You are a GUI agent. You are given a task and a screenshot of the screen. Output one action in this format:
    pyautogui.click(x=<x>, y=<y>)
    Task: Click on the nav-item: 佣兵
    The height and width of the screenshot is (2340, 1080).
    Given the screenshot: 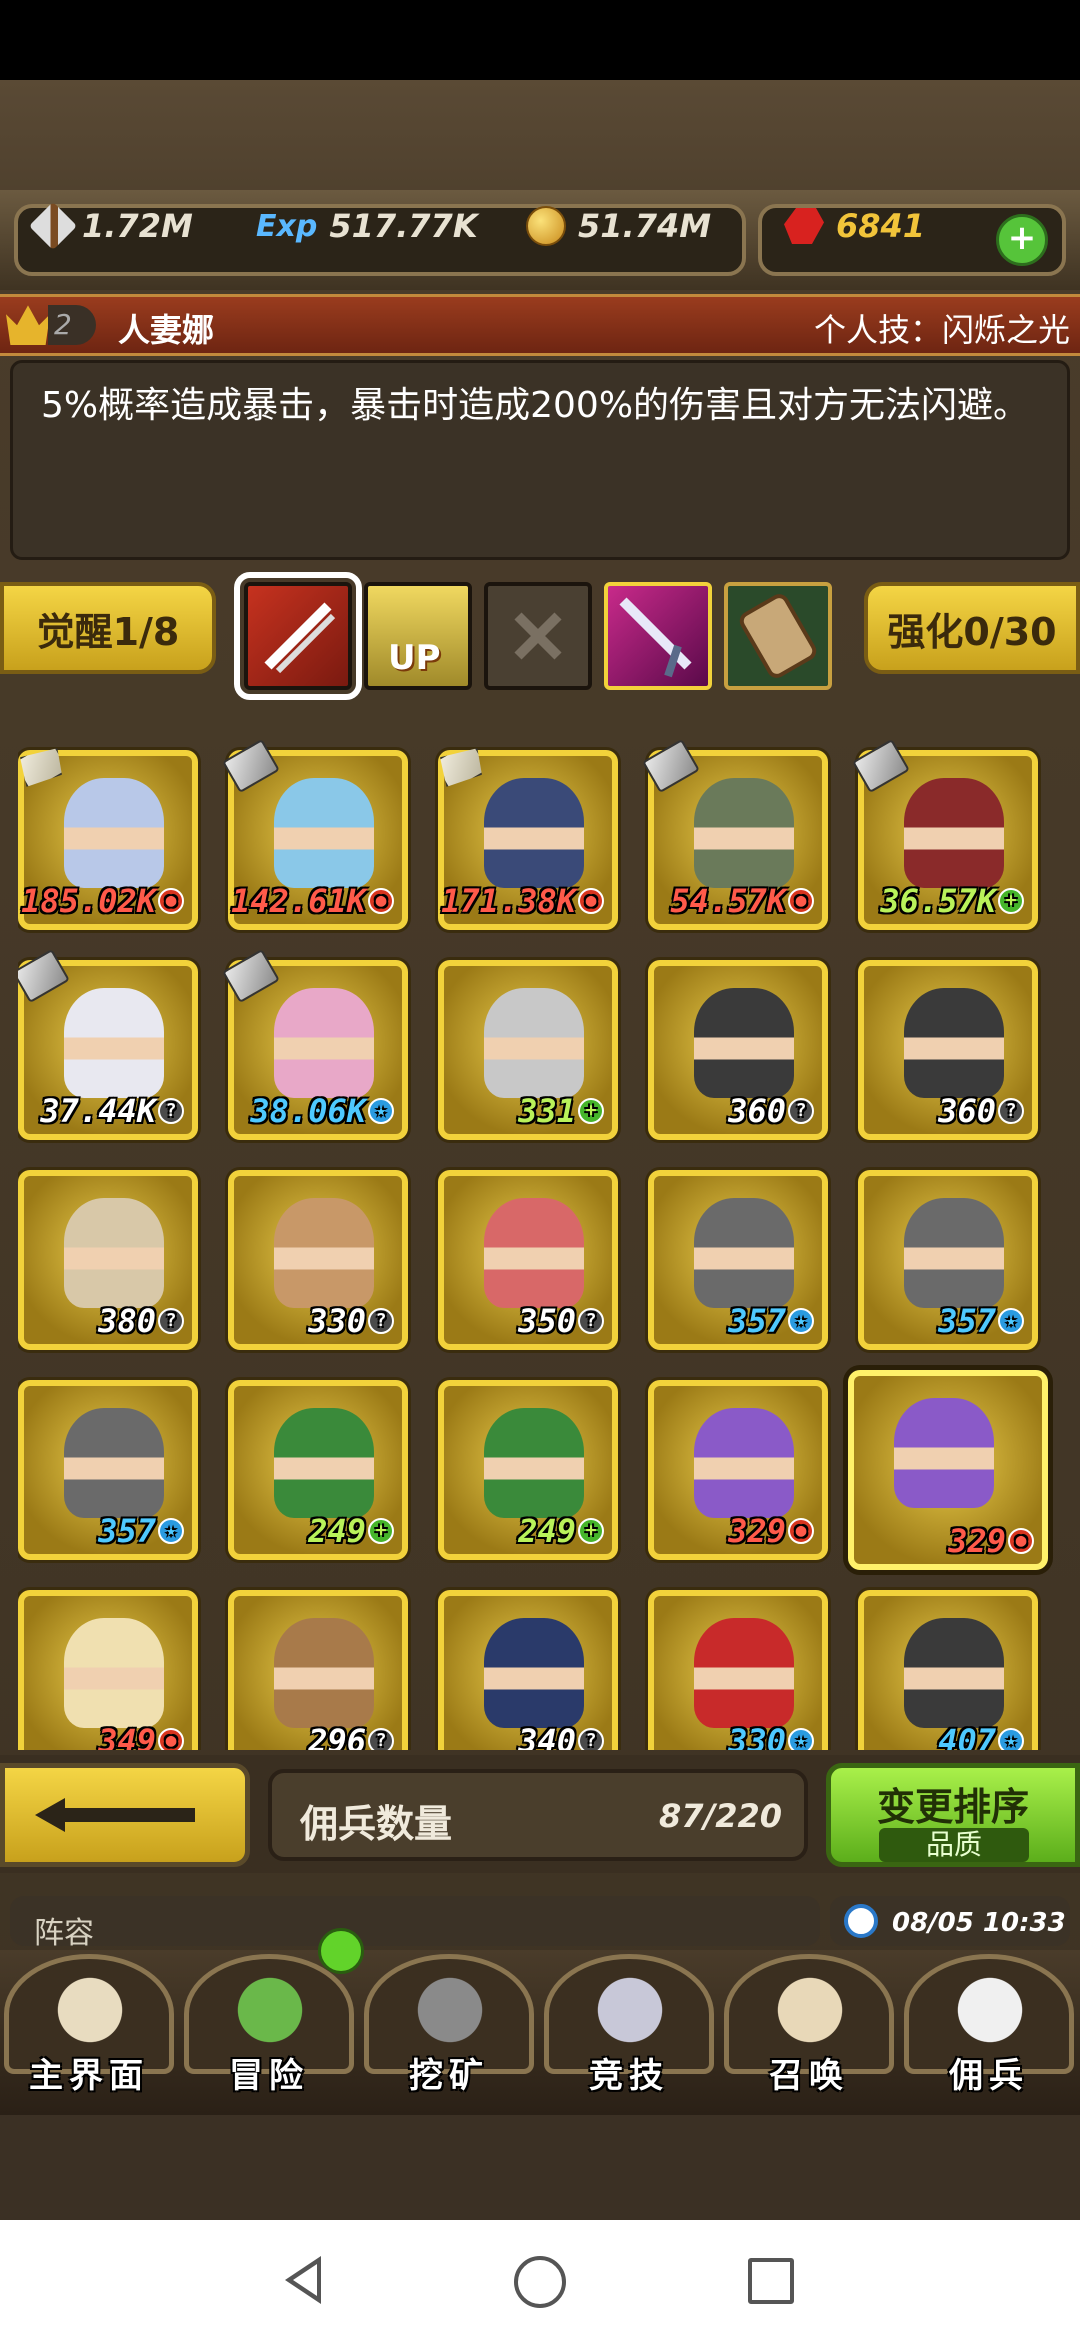 What is the action you would take?
    pyautogui.click(x=989, y=2032)
    